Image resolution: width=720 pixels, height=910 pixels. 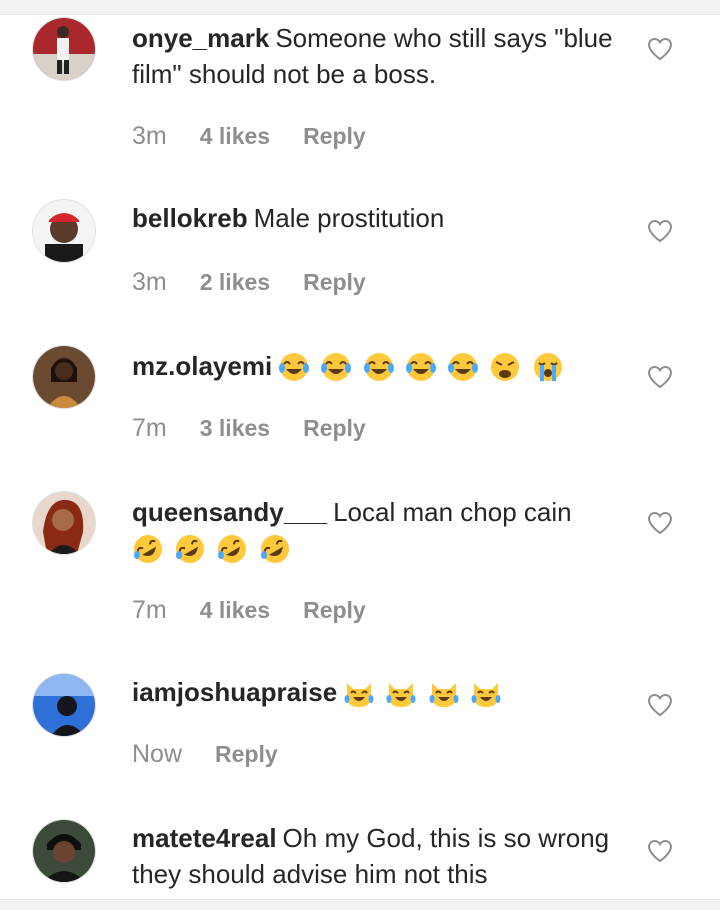 What do you see at coordinates (202, 366) in the screenshot?
I see `comment-username: mz.olayemi` at bounding box center [202, 366].